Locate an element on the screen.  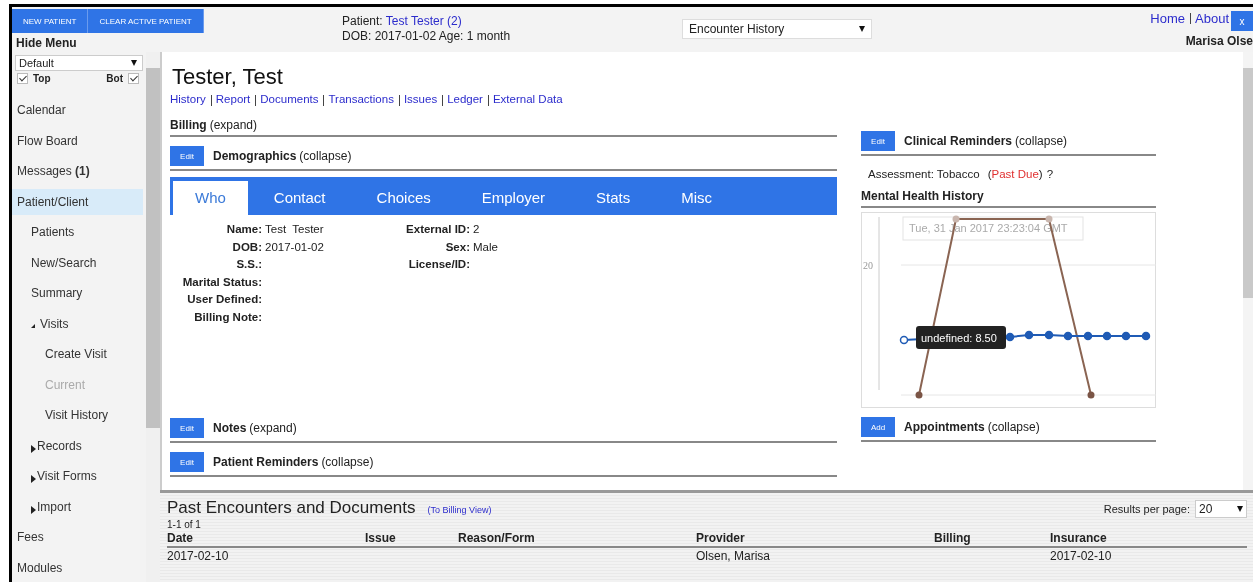
patient-nav-link: Issues is located at coordinates (420, 99).